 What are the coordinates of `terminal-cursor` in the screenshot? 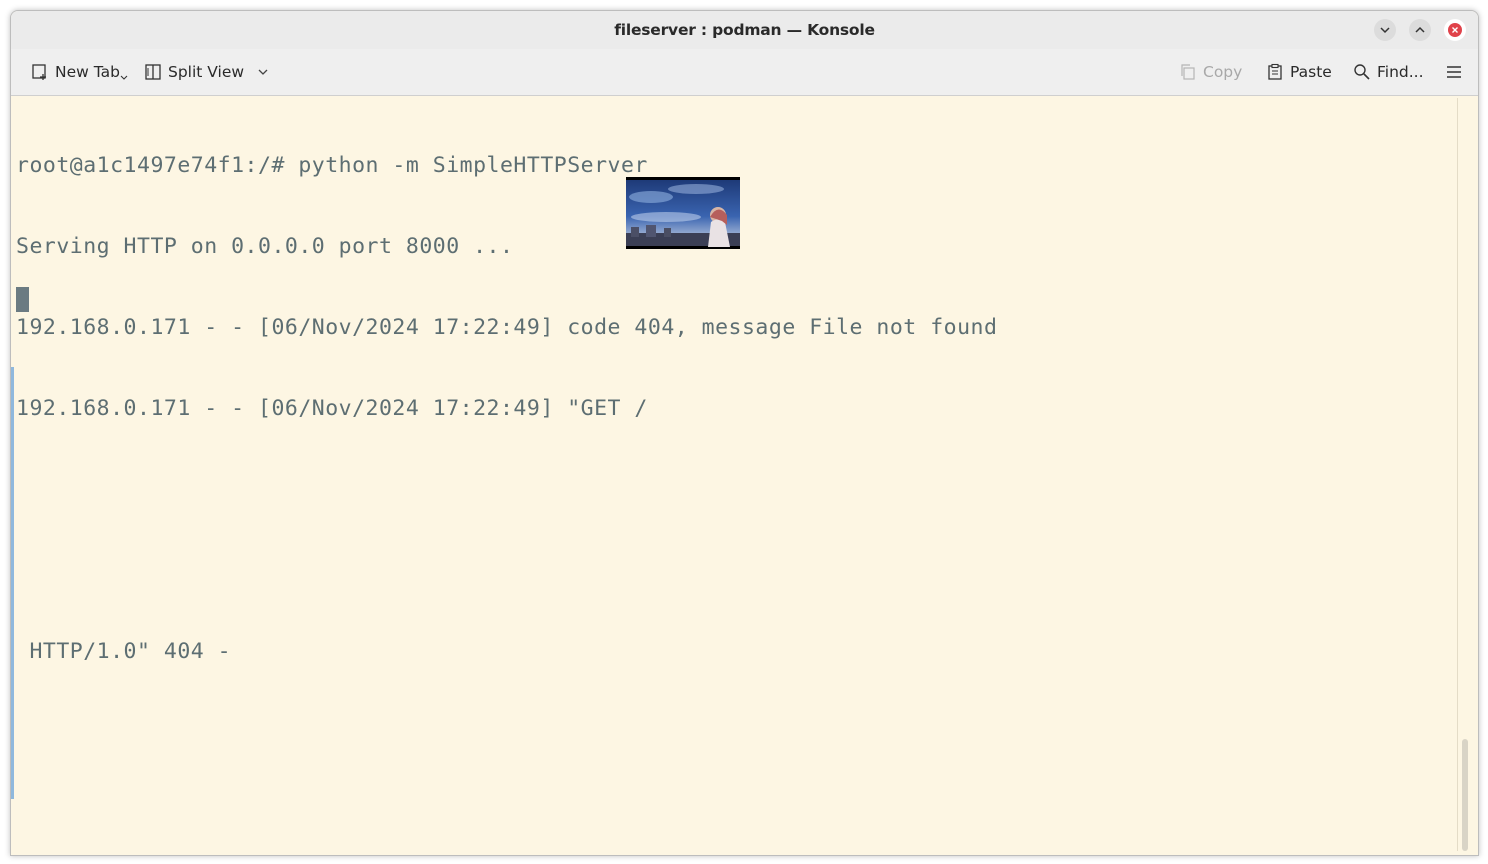 It's located at (22, 299).